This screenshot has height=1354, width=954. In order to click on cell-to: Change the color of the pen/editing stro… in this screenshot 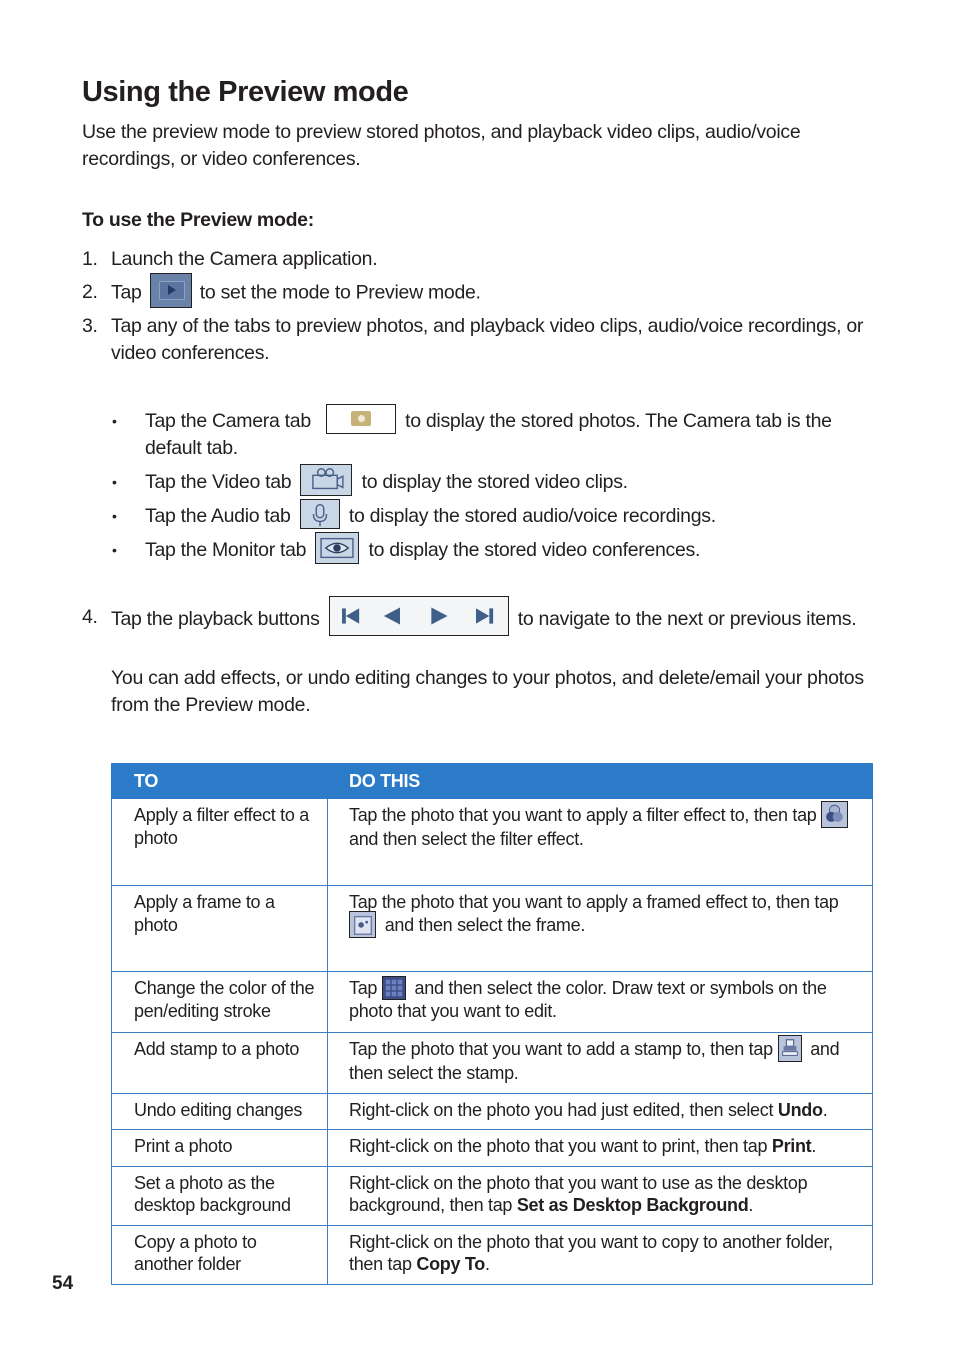, I will do `click(219, 1002)`.